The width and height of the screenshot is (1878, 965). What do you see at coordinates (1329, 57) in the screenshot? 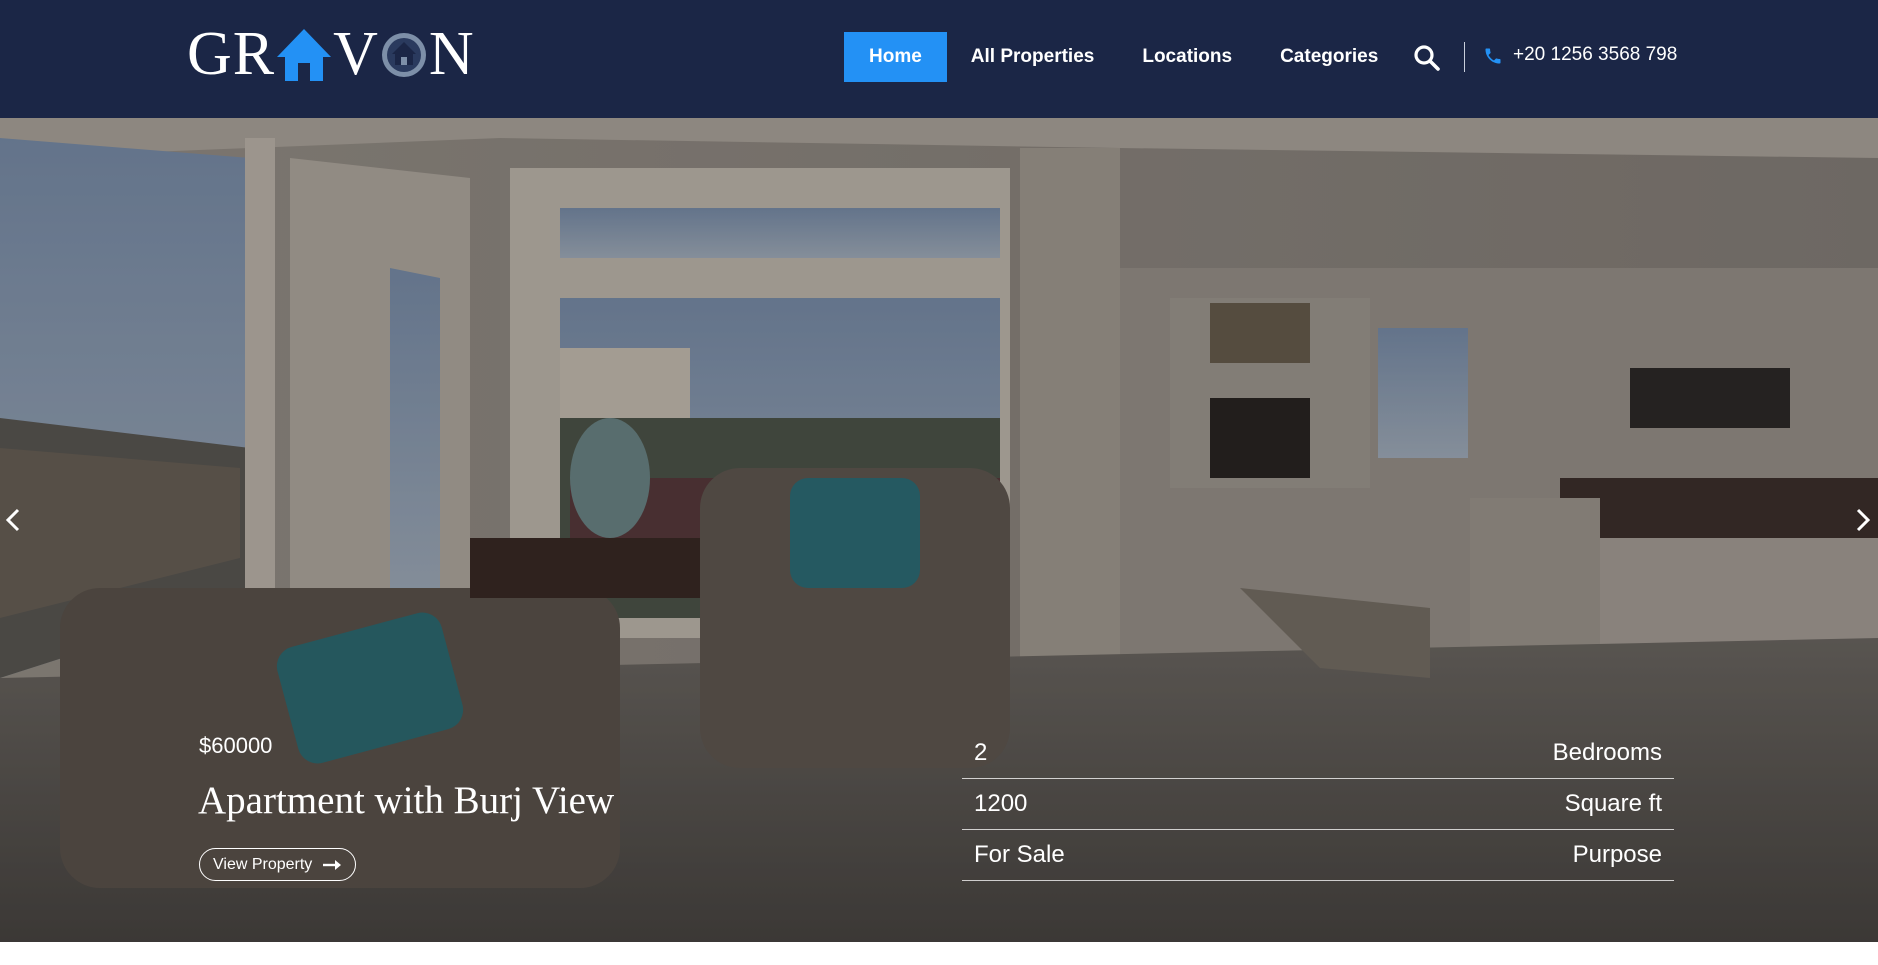
I see `nav-categories: Categories` at bounding box center [1329, 57].